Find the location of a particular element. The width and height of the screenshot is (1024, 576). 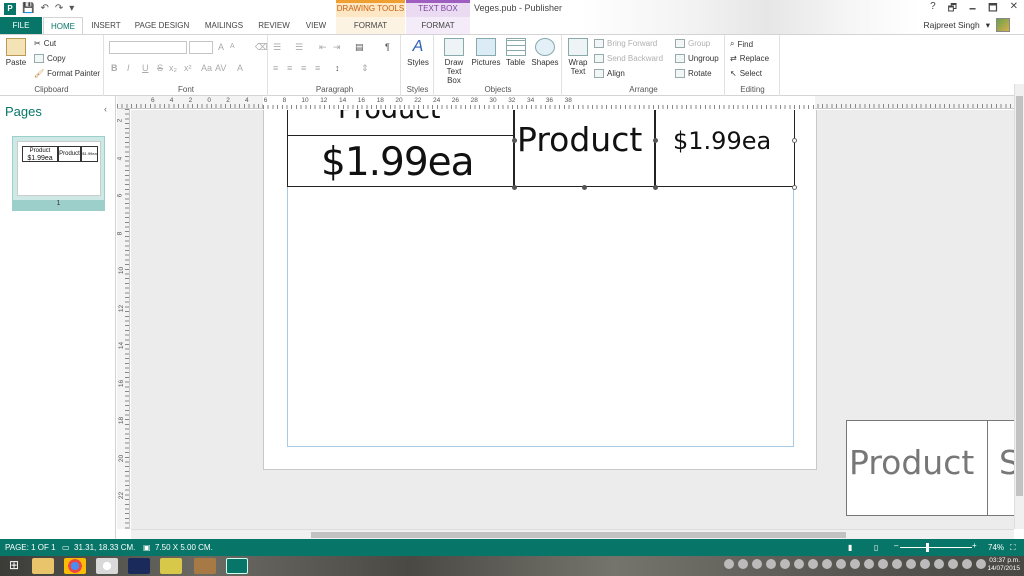

close-button: ✕ is located at coordinates (1014, 9).